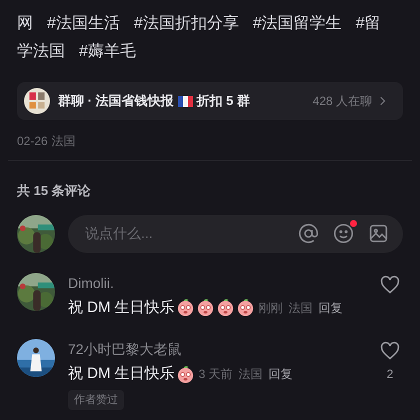  What do you see at coordinates (83, 24) in the screenshot?
I see `hashtag: #法国生活` at bounding box center [83, 24].